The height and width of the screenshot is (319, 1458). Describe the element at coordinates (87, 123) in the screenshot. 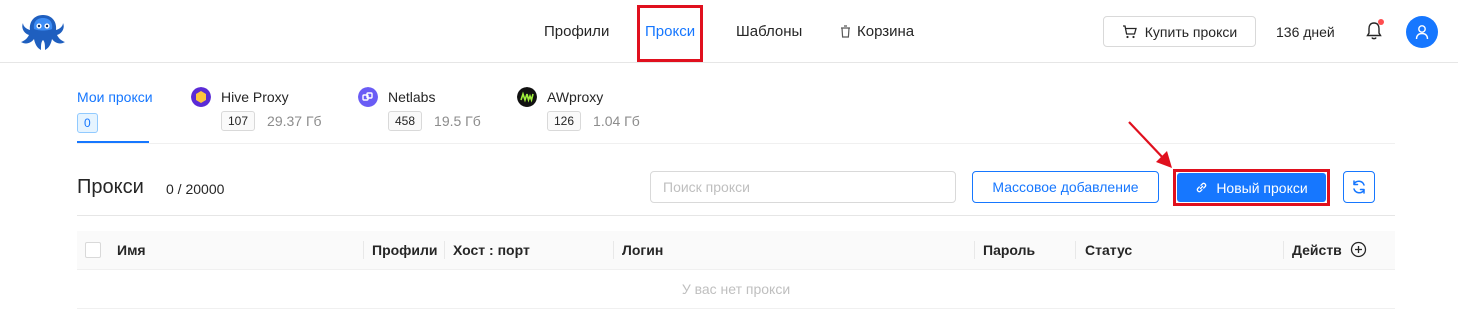

I see `tab-my-proxies-count: 0` at that location.